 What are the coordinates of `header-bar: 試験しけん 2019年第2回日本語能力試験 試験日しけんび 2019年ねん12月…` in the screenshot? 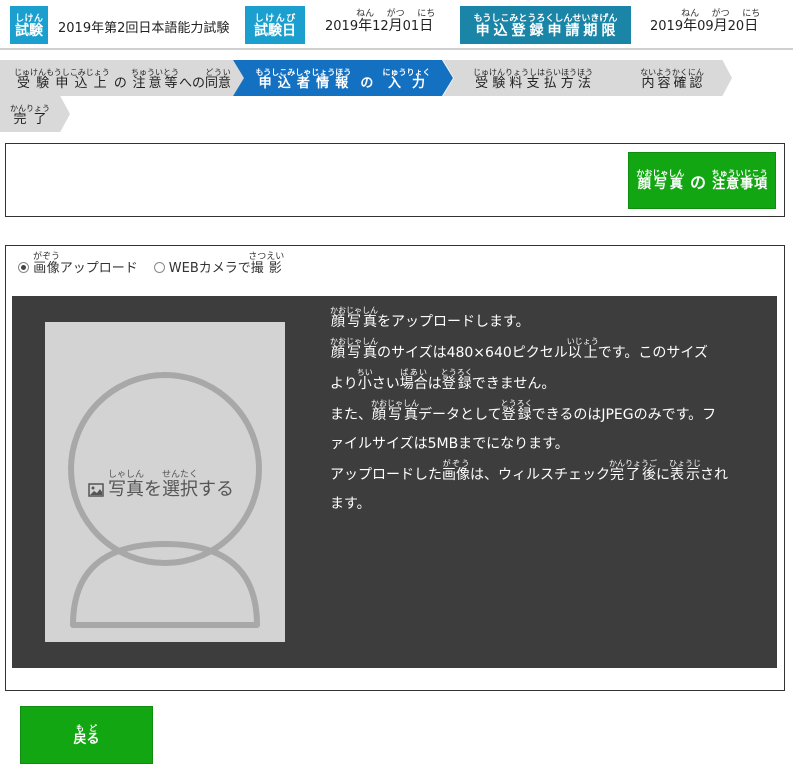 It's located at (396, 25).